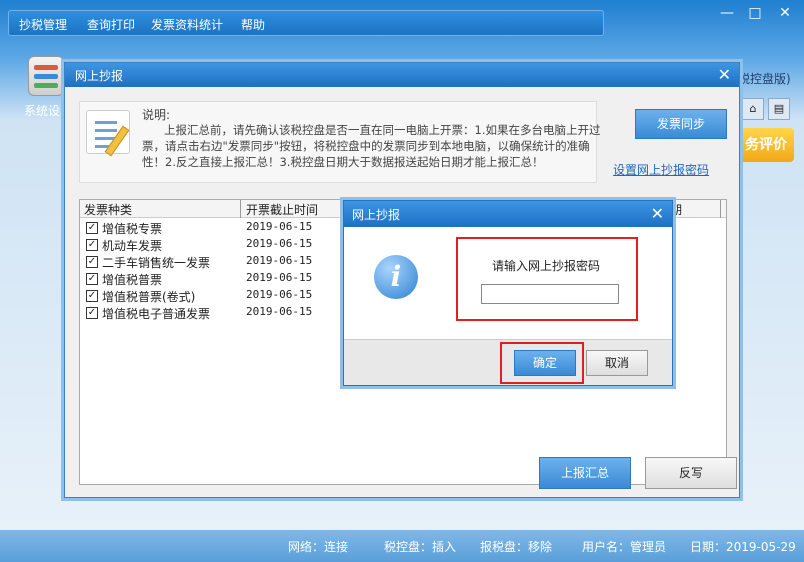 Image resolution: width=804 pixels, height=562 pixels. What do you see at coordinates (396, 277) in the screenshot?
I see `info-icon: i` at bounding box center [396, 277].